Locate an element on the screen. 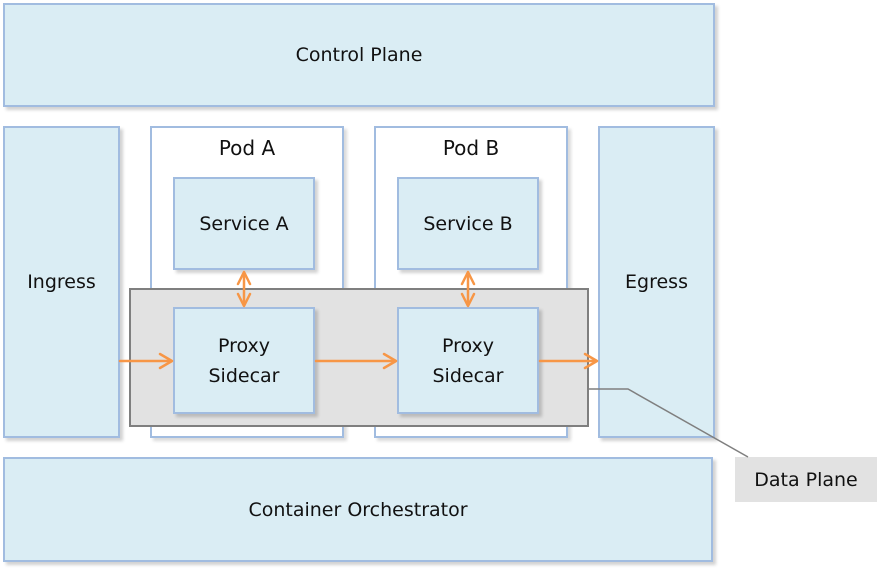  proxy-sidecar-b-line2: Sidecar is located at coordinates (468, 375).